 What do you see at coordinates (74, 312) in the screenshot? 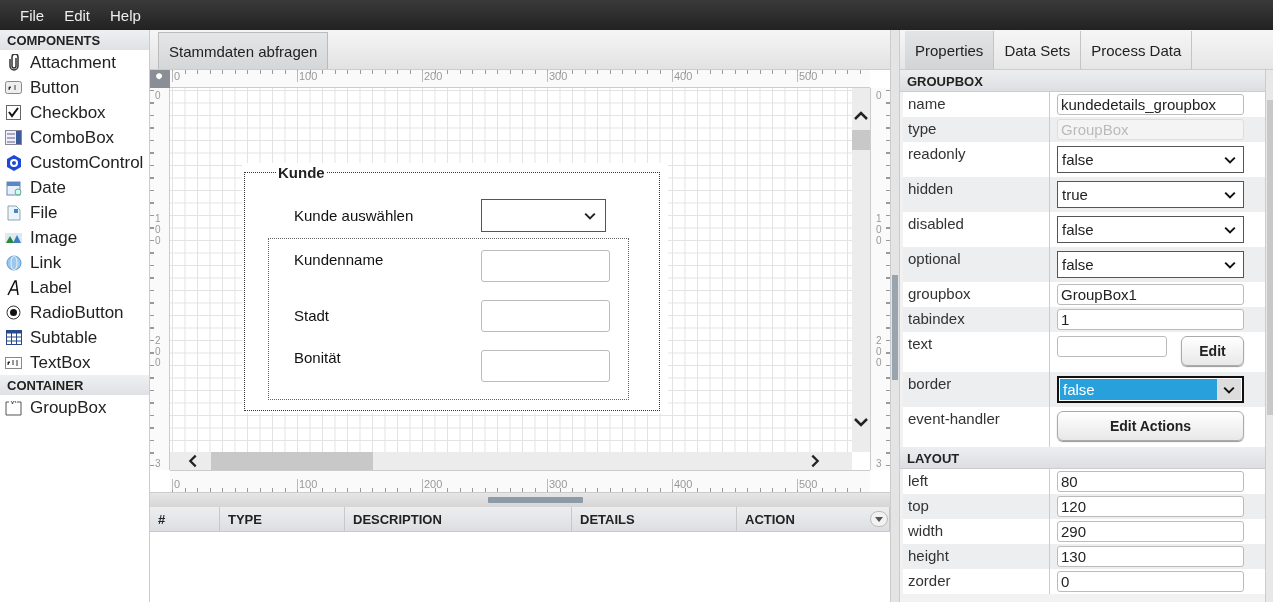
I see `palette-item: RadioButton` at bounding box center [74, 312].